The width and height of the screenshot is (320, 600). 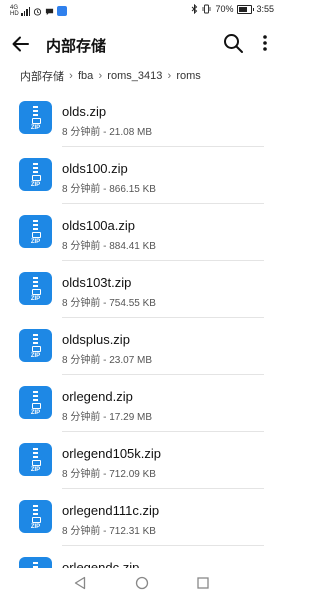 I want to click on battery-percent: 70%, so click(x=224, y=9).